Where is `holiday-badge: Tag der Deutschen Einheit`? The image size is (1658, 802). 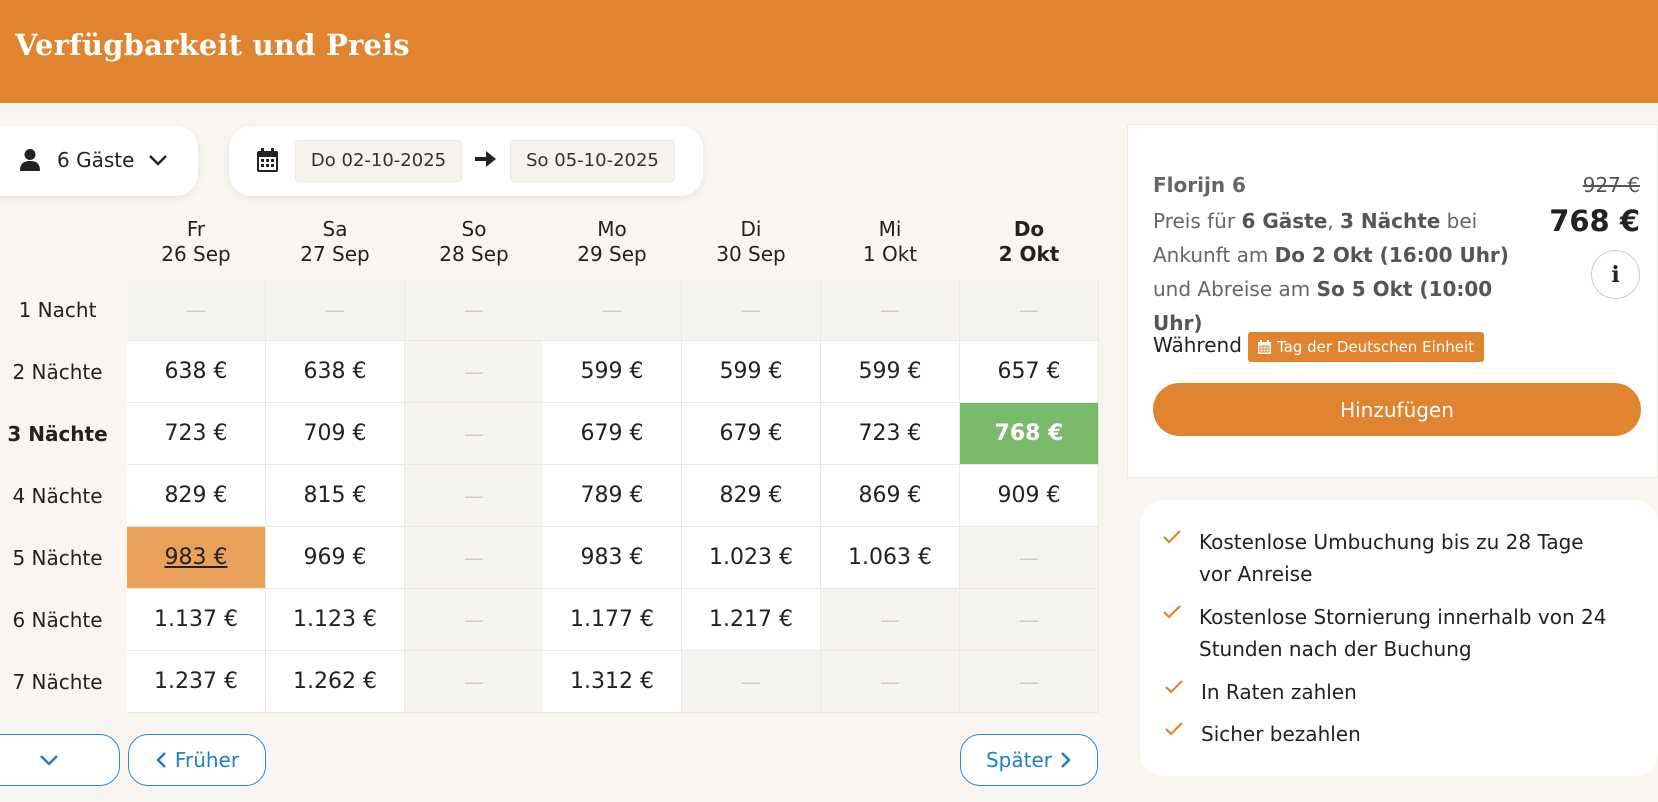
holiday-badge: Tag der Deutschen Einheit is located at coordinates (1366, 347).